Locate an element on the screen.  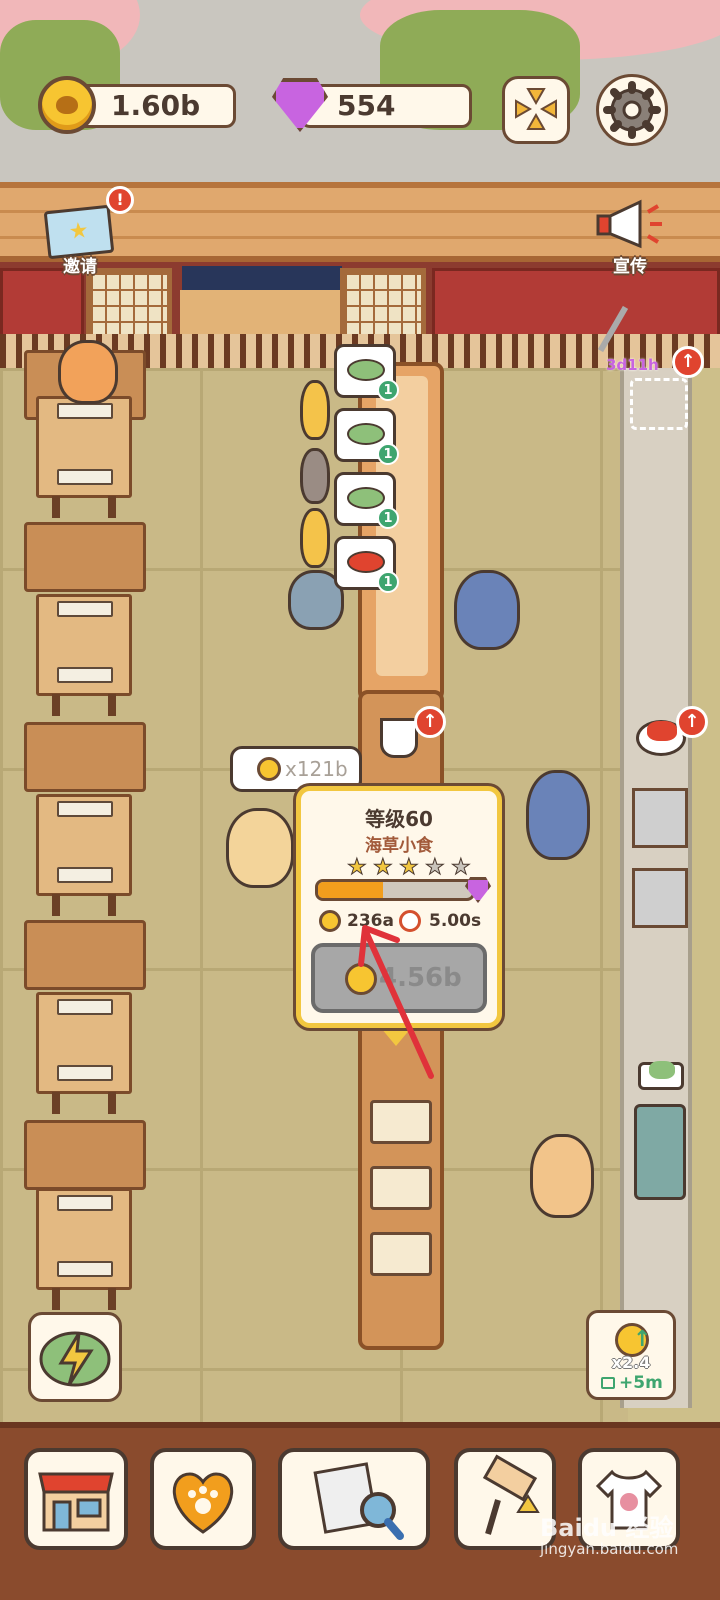
gem-amount: 554 is located at coordinates (366, 105).